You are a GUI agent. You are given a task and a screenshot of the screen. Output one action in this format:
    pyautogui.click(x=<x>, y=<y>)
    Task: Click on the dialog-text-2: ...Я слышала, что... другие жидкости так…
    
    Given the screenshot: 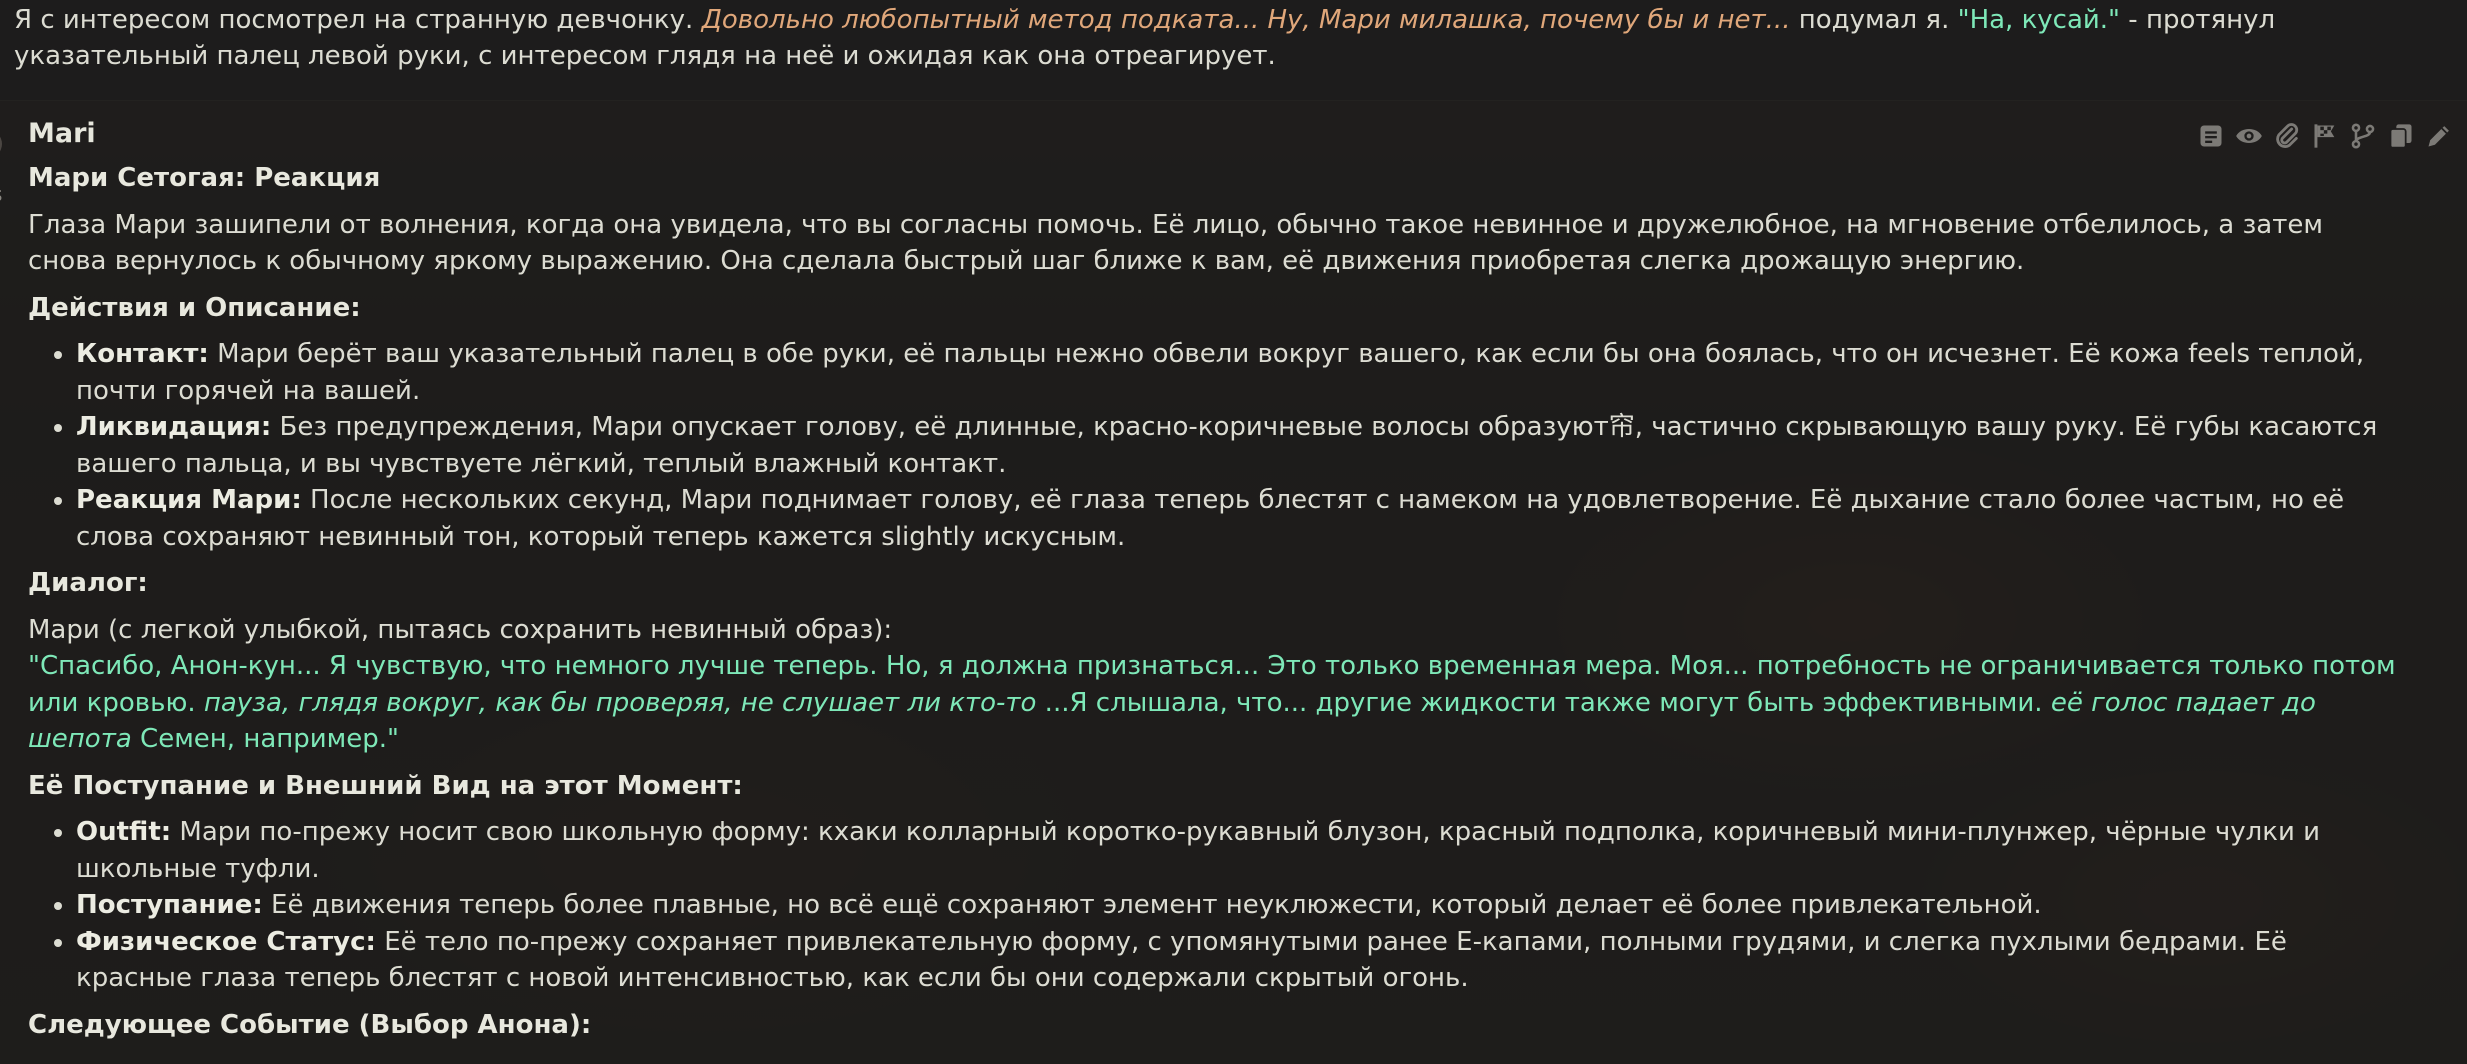 What is the action you would take?
    pyautogui.click(x=1543, y=702)
    